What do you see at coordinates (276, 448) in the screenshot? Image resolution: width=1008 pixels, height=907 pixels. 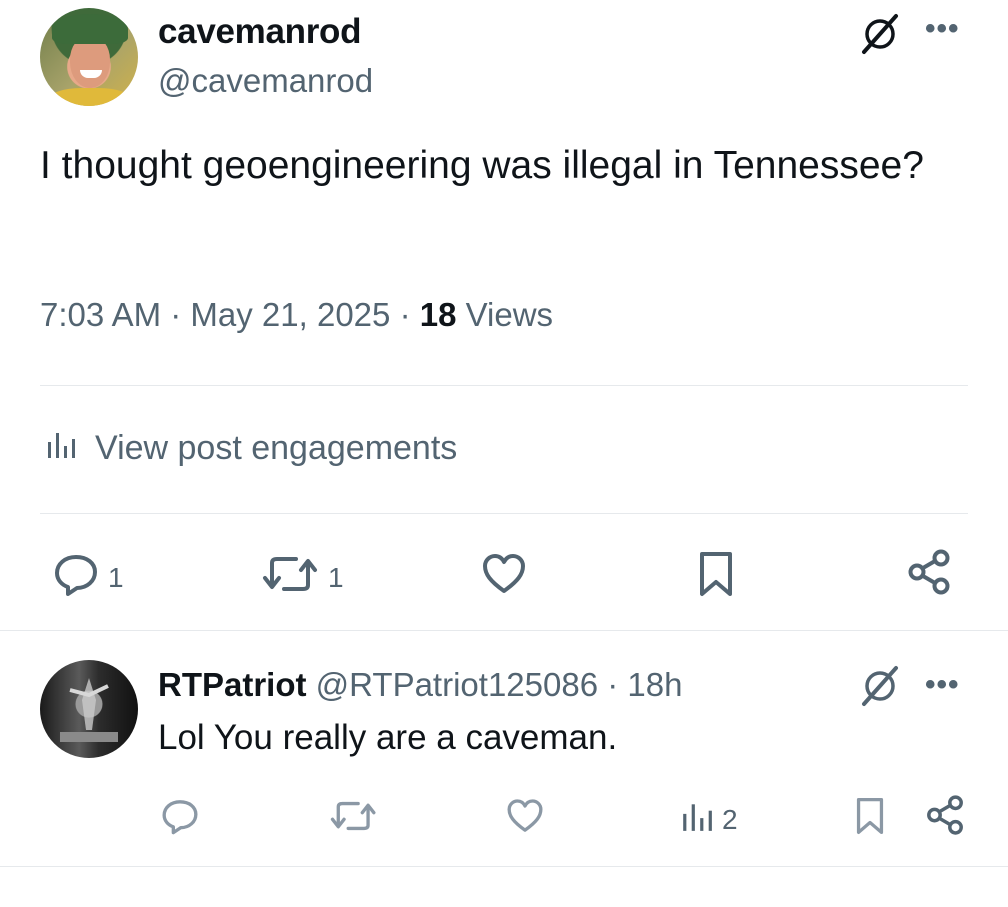 I see `engagements-label: View post engagements` at bounding box center [276, 448].